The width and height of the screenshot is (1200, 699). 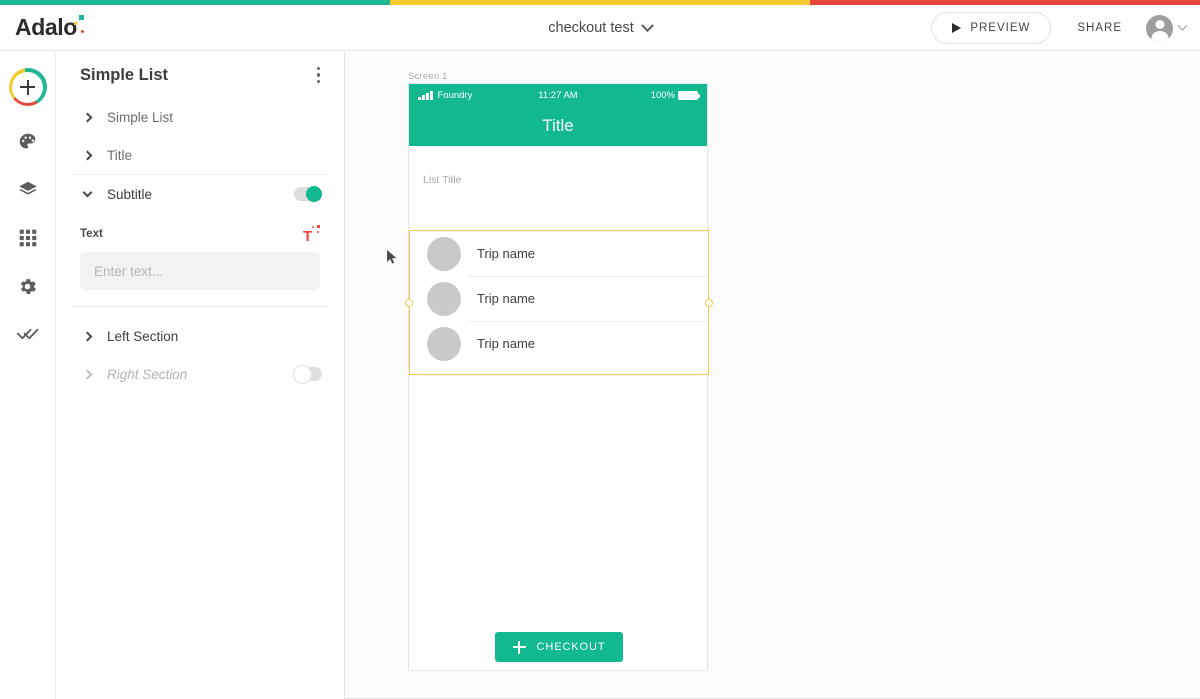 I want to click on project-title: checkout test, so click(x=591, y=28).